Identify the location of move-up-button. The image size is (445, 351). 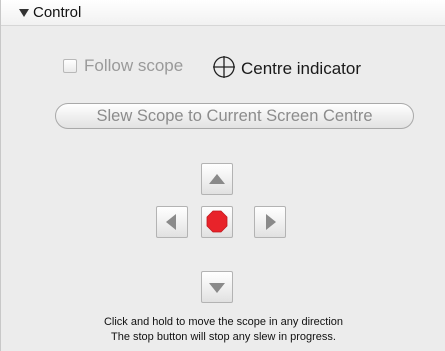
(217, 179).